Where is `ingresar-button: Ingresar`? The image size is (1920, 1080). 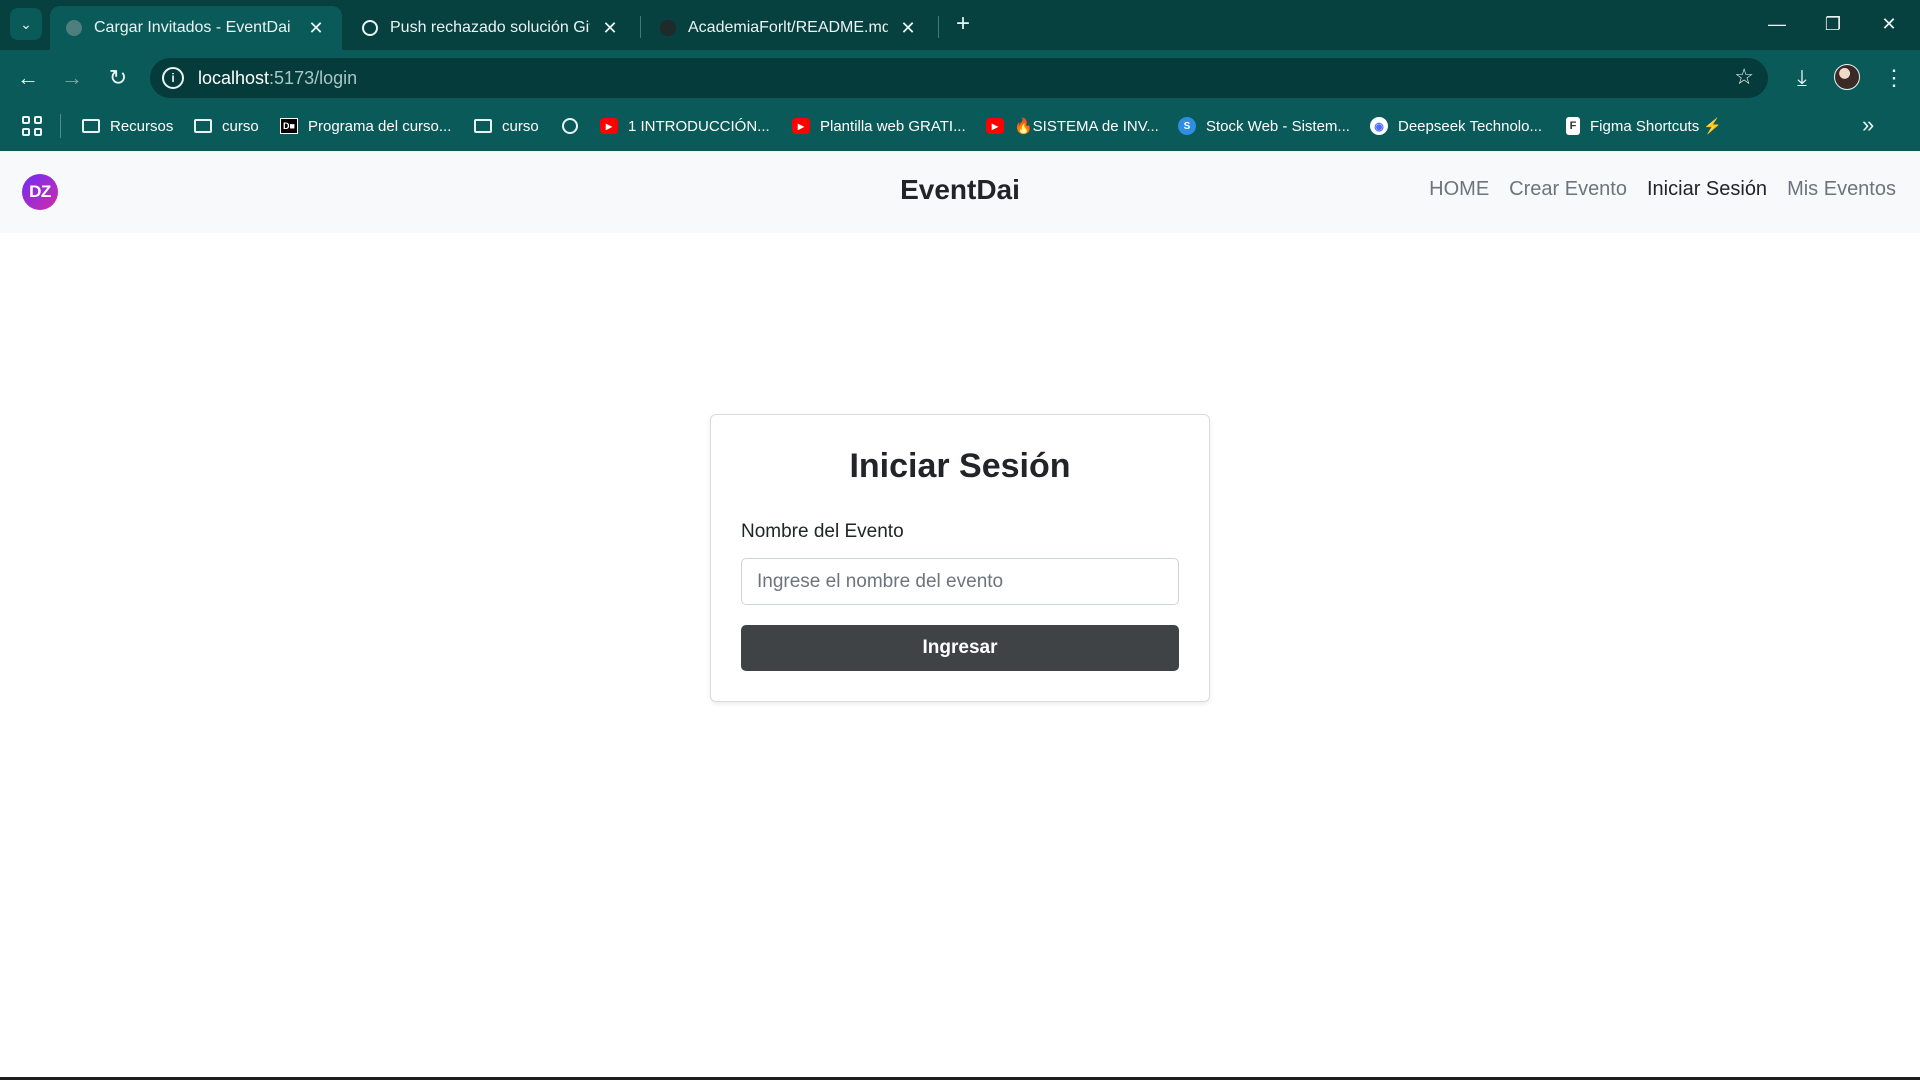
ingresar-button: Ingresar is located at coordinates (960, 648).